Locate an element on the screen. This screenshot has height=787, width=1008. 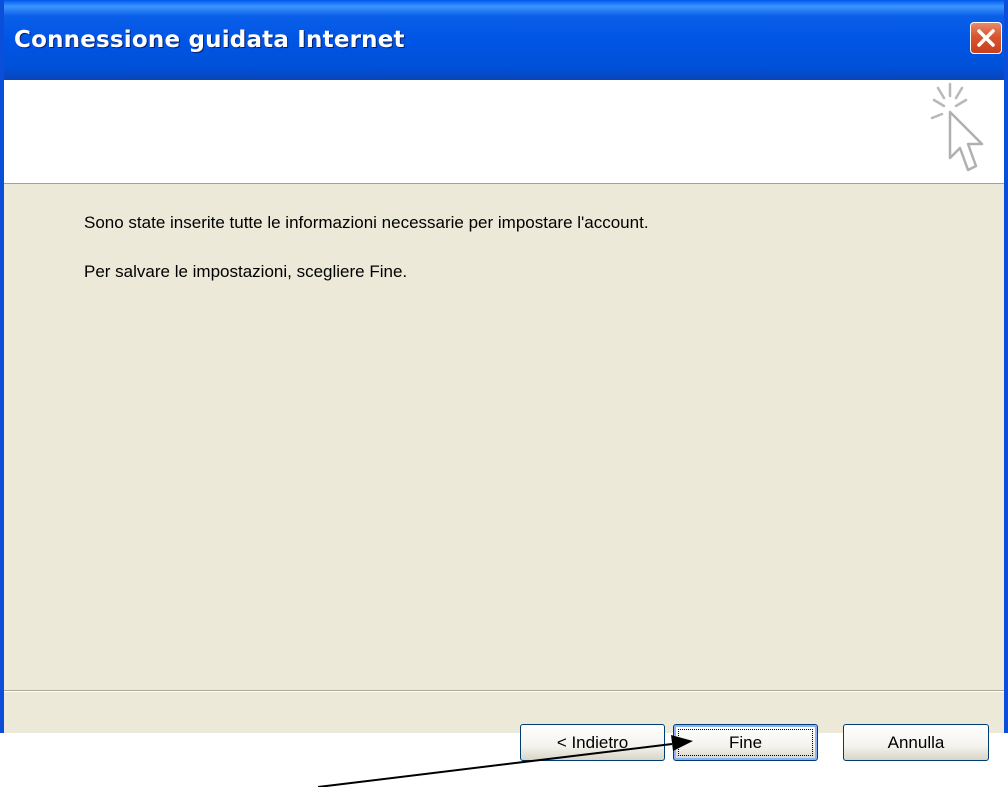
close-button is located at coordinates (986, 38).